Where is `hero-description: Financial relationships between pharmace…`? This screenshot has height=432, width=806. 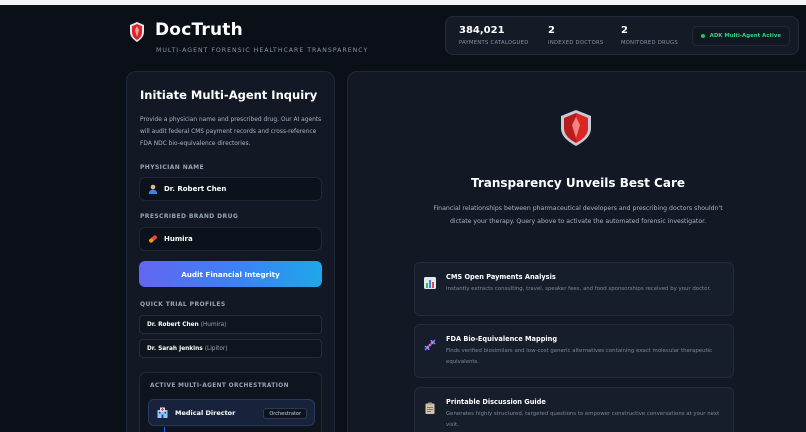 hero-description: Financial relationships between pharmace… is located at coordinates (578, 215).